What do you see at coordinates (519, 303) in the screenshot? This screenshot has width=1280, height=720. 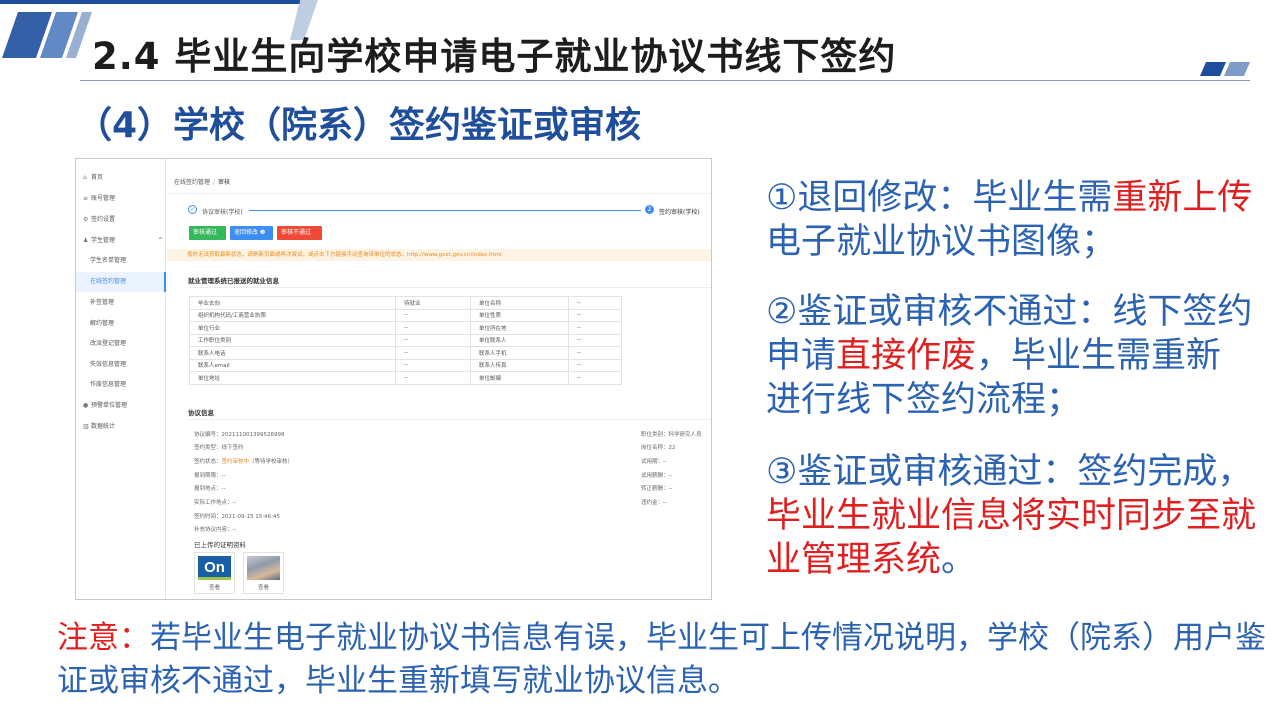 I see `table-cell: 单位名称` at bounding box center [519, 303].